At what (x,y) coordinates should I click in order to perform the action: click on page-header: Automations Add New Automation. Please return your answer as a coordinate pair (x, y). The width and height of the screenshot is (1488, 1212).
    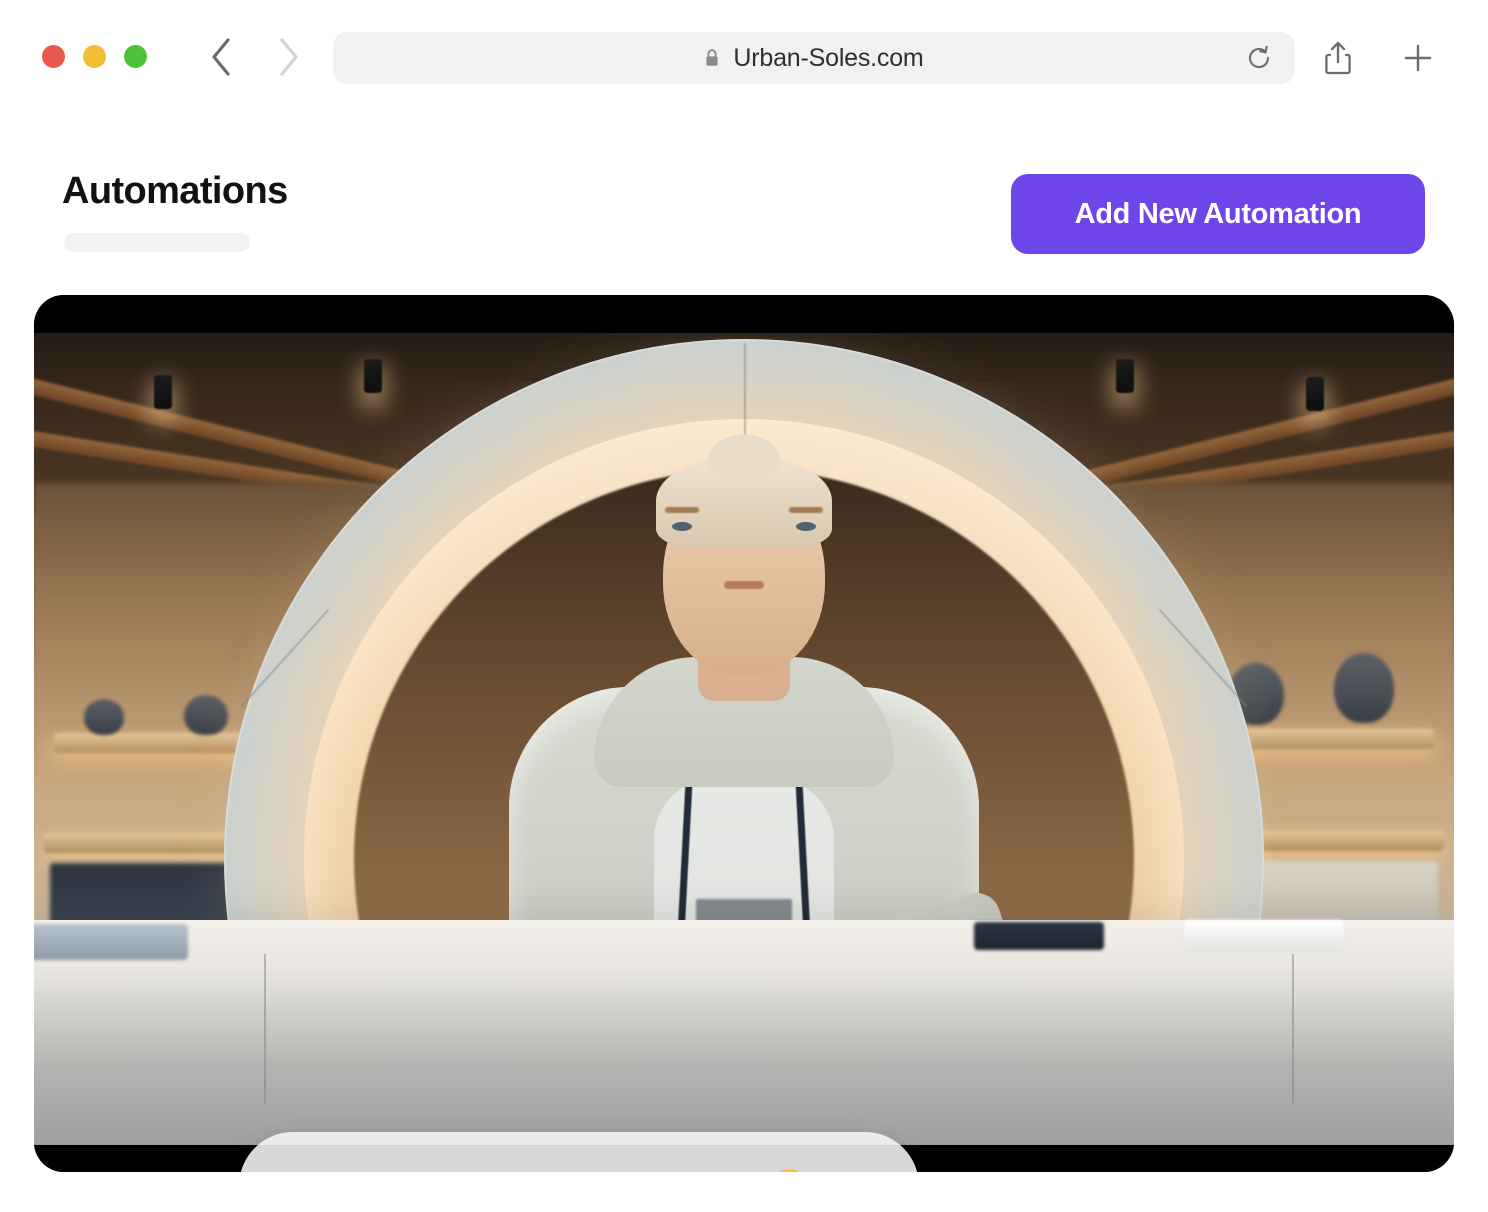
    Looking at the image, I should click on (744, 210).